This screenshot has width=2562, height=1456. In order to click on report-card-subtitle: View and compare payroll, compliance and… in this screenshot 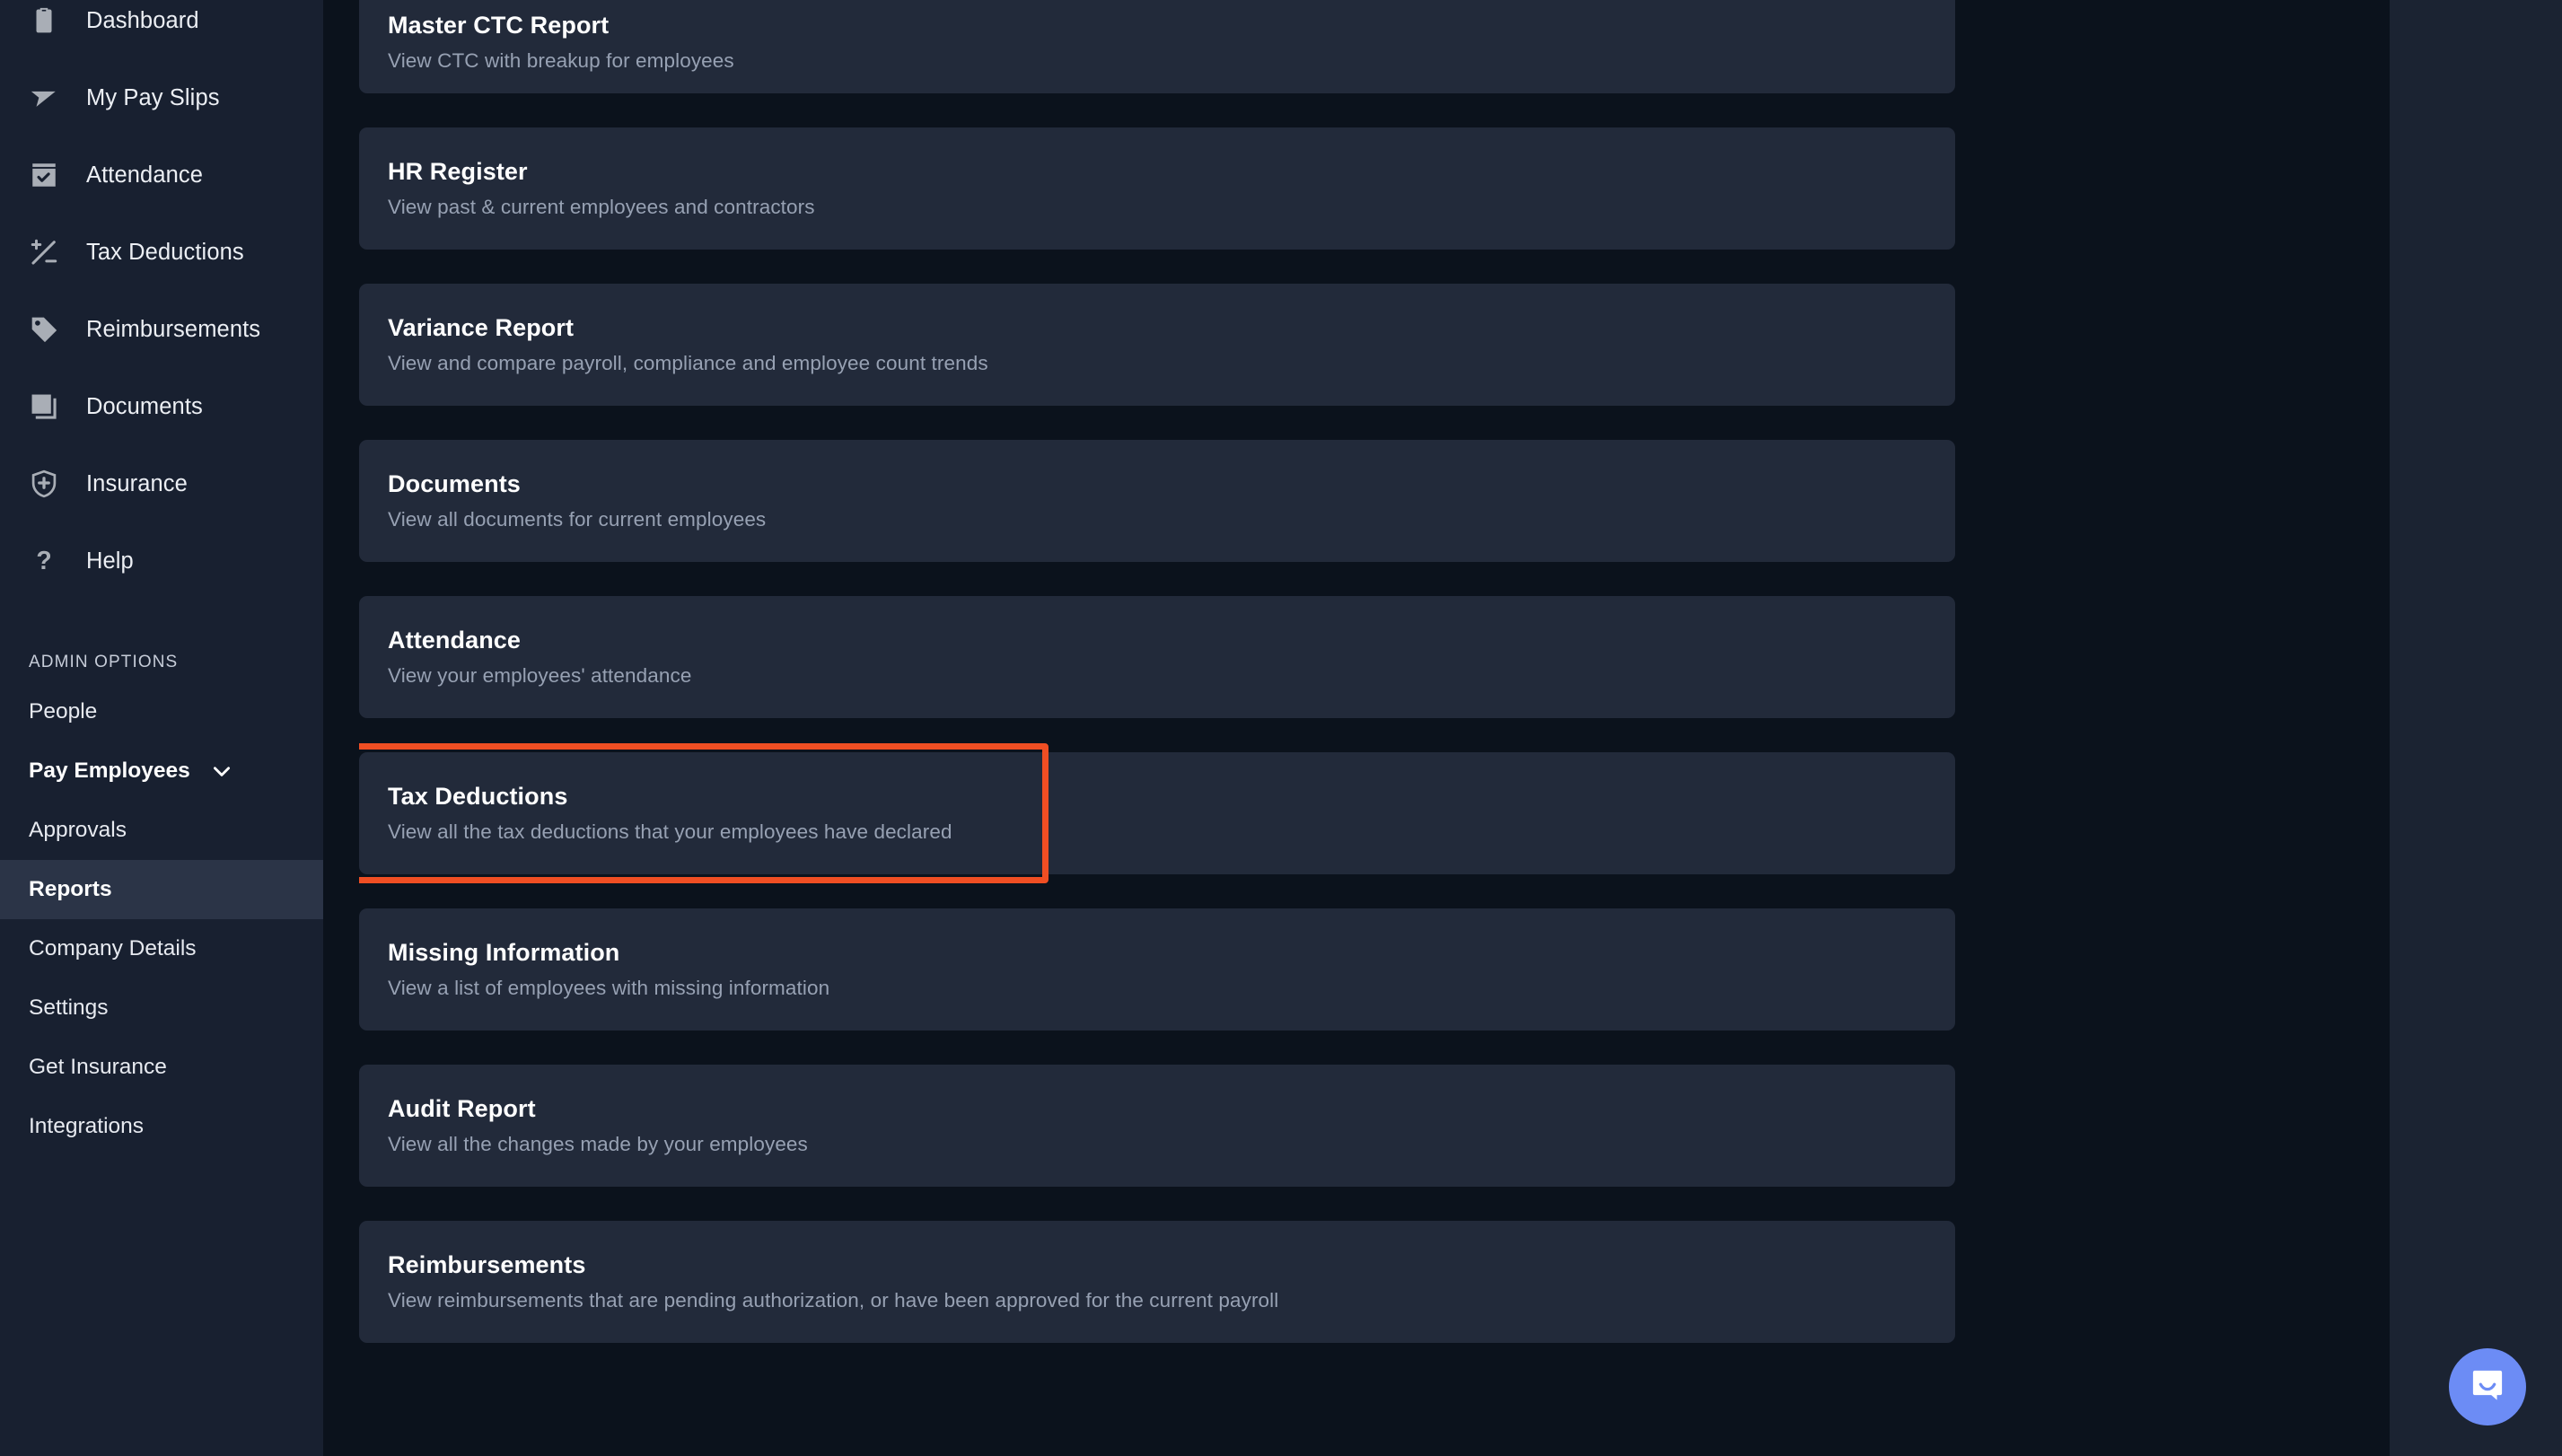, I will do `click(688, 363)`.